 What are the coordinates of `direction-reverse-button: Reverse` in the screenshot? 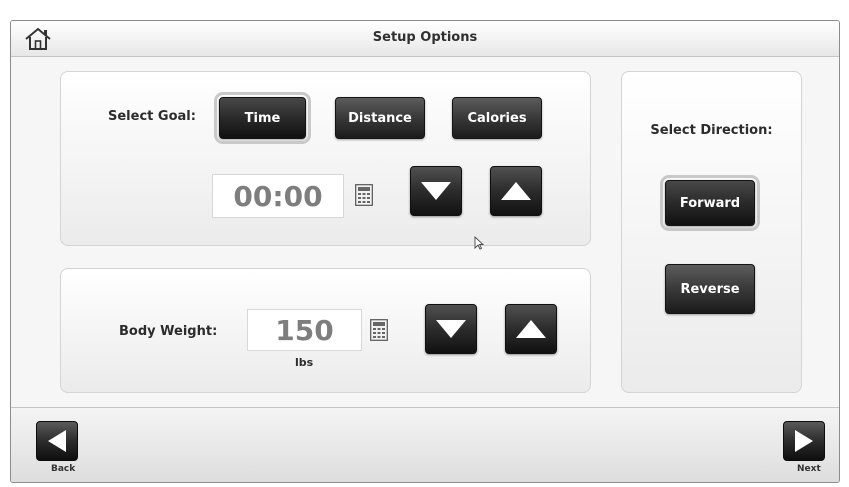 It's located at (710, 289).